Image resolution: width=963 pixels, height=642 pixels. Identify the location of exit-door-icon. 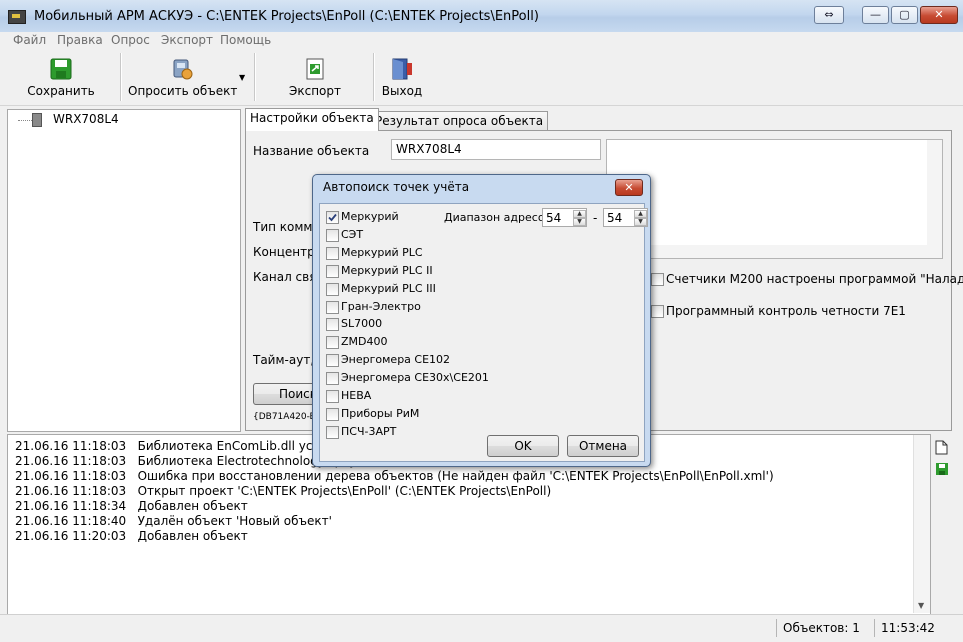
(402, 69).